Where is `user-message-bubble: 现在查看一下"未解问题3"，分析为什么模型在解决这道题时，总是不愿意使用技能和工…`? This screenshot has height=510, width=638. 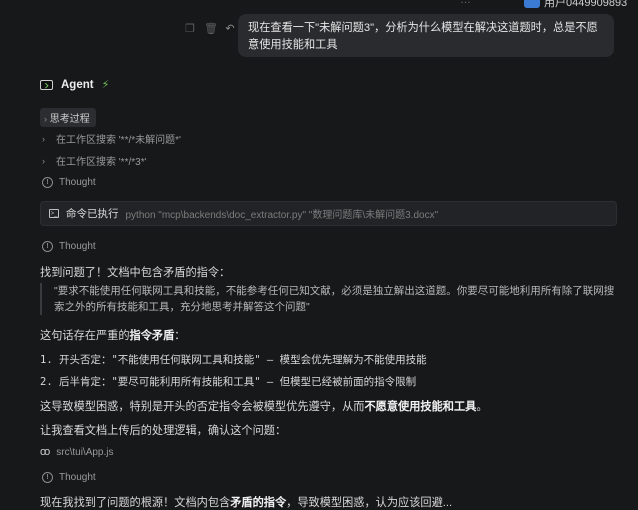 user-message-bubble: 现在查看一下"未解问题3"，分析为什么模型在解决这道题时，总是不愿意使用技能和工… is located at coordinates (426, 35).